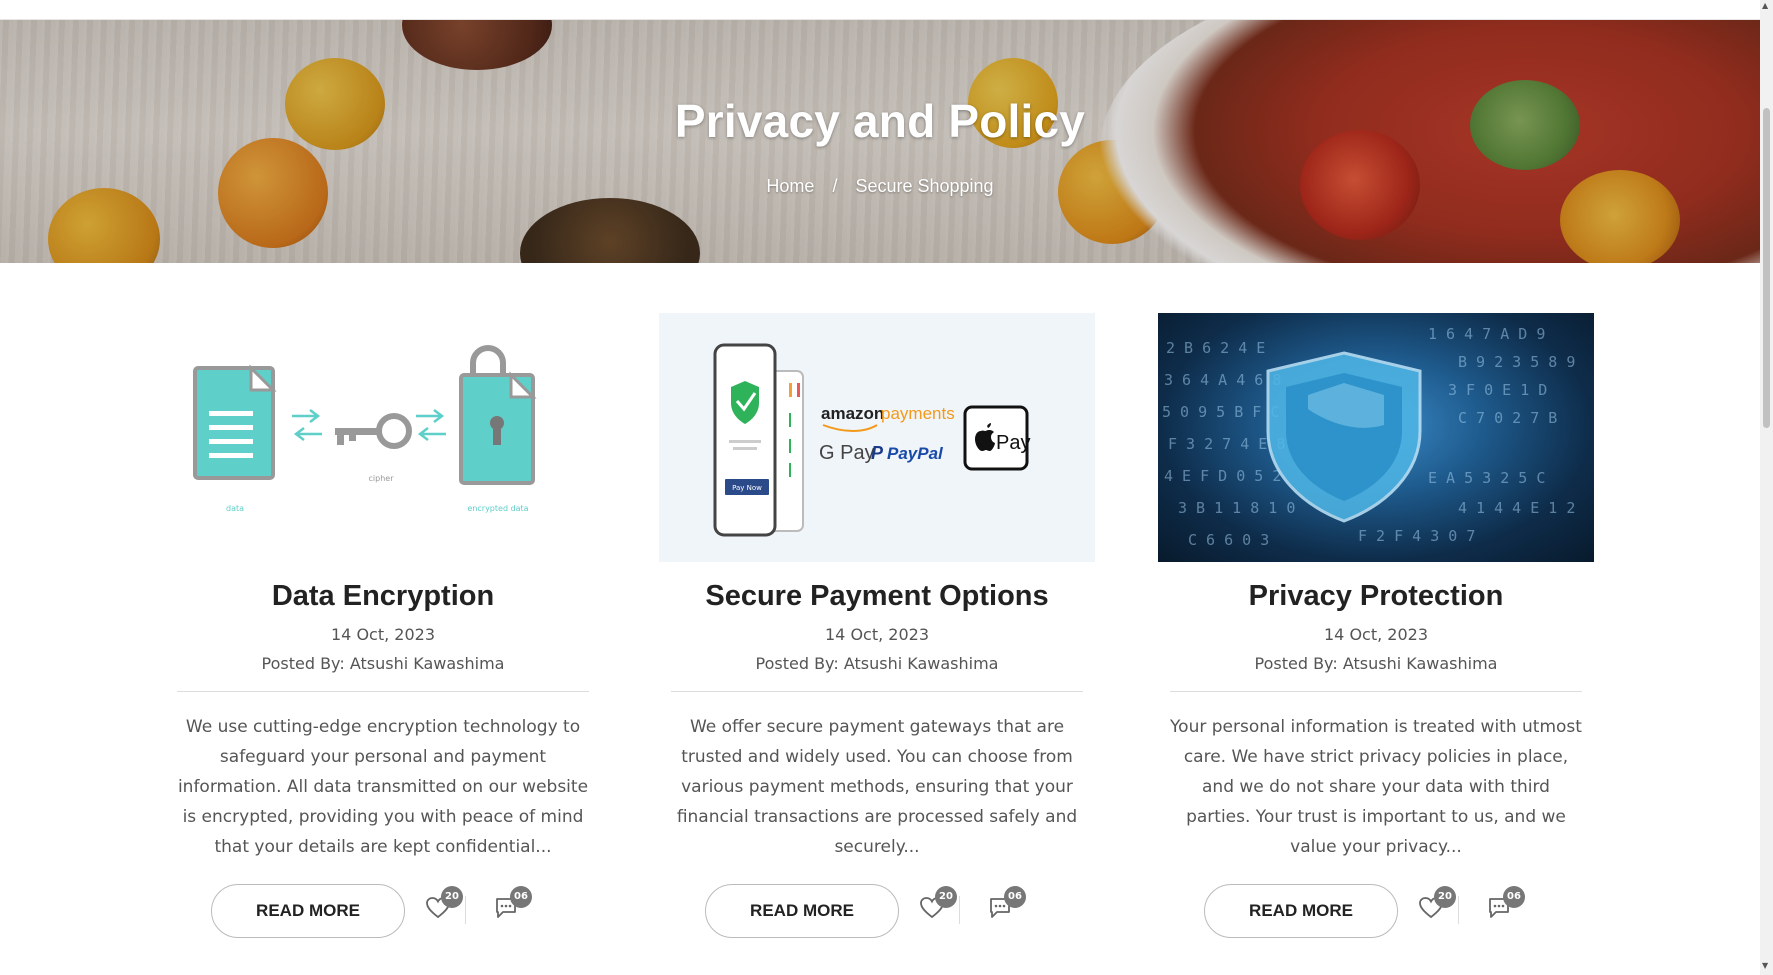  What do you see at coordinates (1236, 508) in the screenshot?
I see `svg-text: 3 B 1 1 8 1 0` at bounding box center [1236, 508].